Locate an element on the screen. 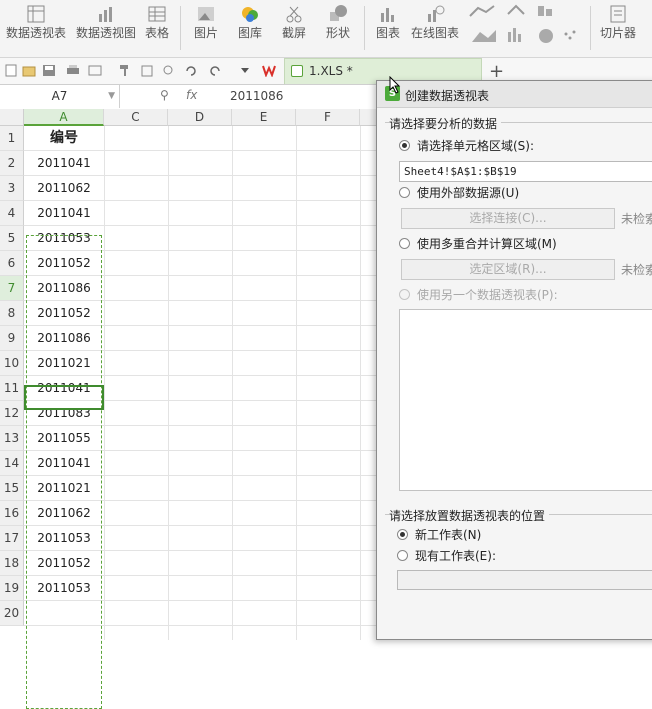  row-header-6: 6 is located at coordinates (12, 263).